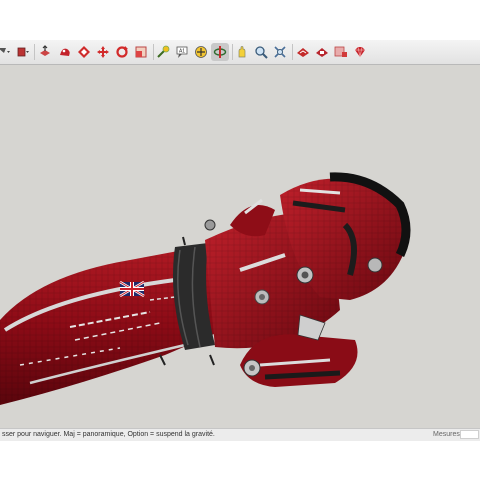  I want to click on main-toolbar: A1, so click(240, 52).